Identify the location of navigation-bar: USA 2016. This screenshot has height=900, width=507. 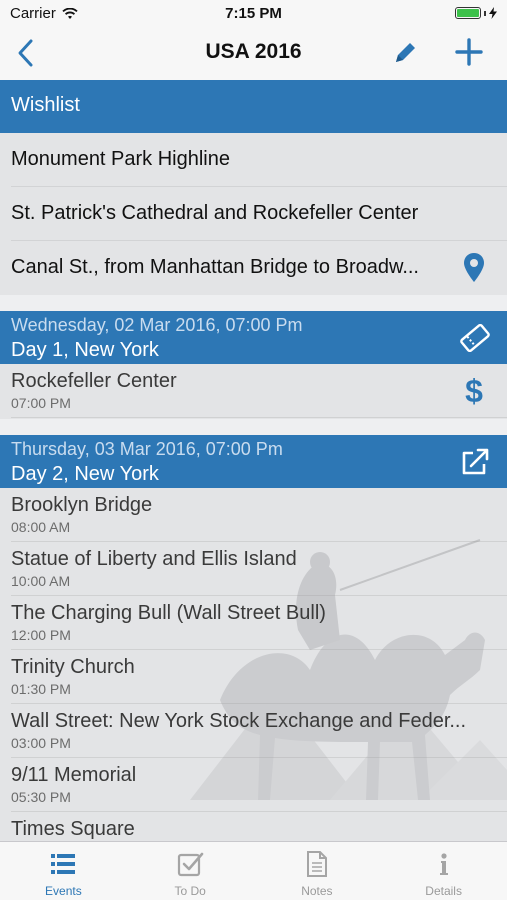
(253, 54).